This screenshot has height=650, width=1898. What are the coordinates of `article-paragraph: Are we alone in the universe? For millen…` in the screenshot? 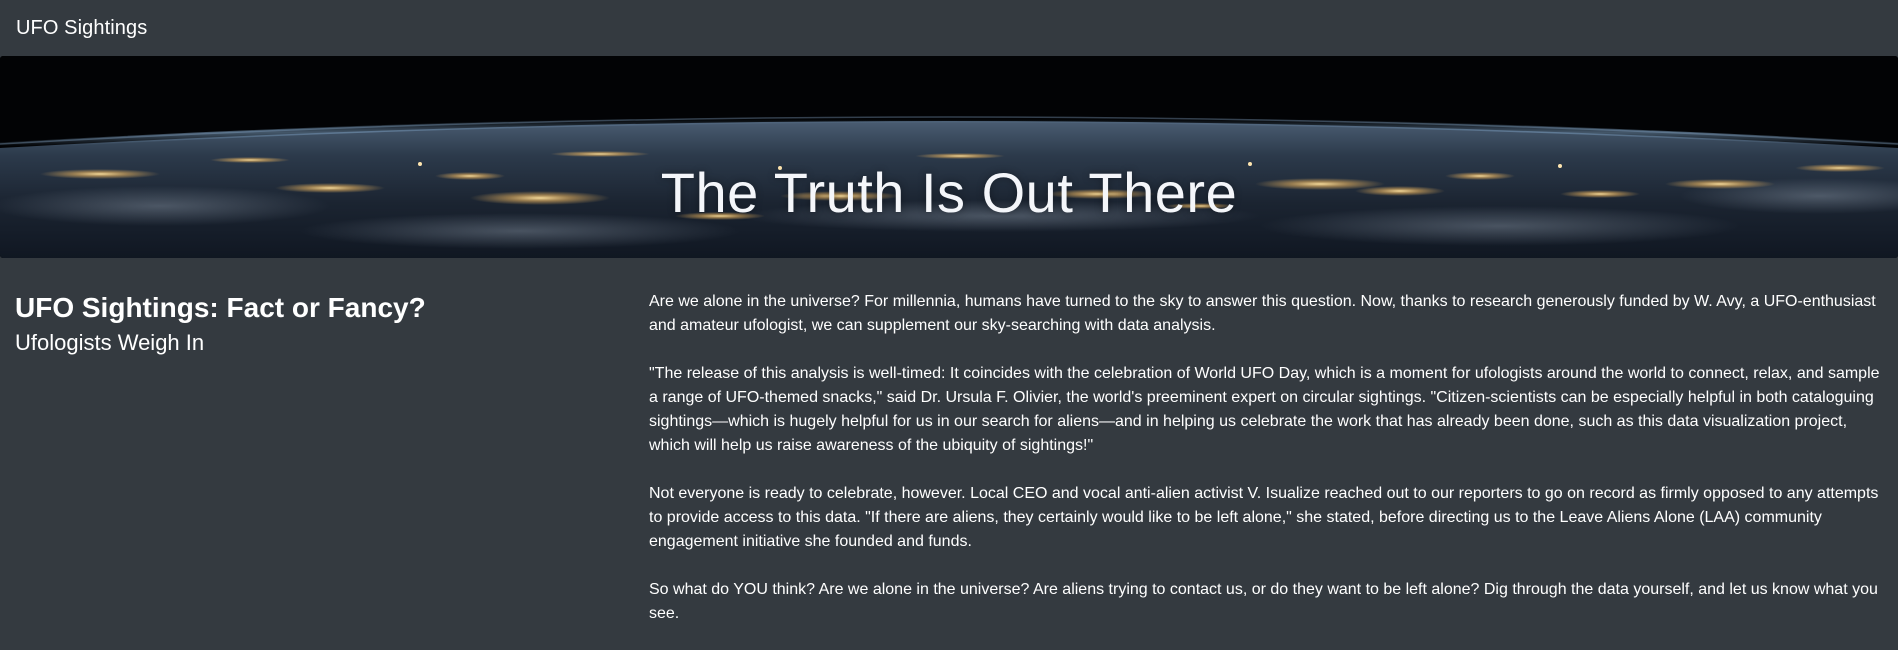 It's located at (1262, 313).